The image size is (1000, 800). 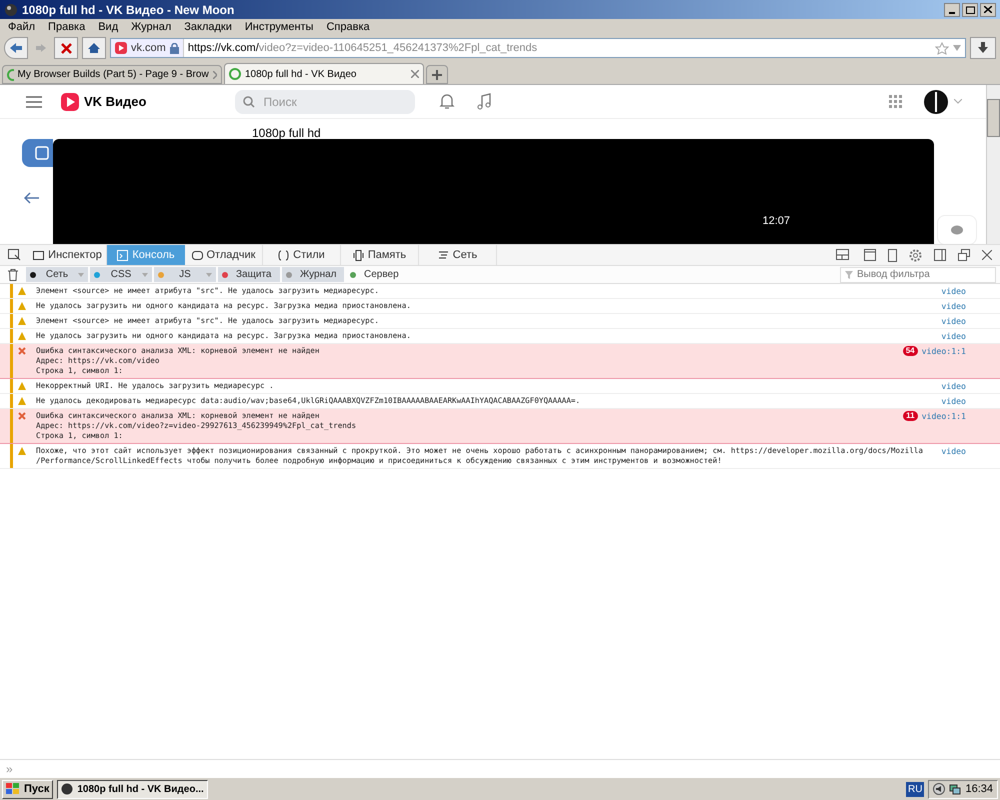 I want to click on separate-window-icon, so click(x=964, y=255).